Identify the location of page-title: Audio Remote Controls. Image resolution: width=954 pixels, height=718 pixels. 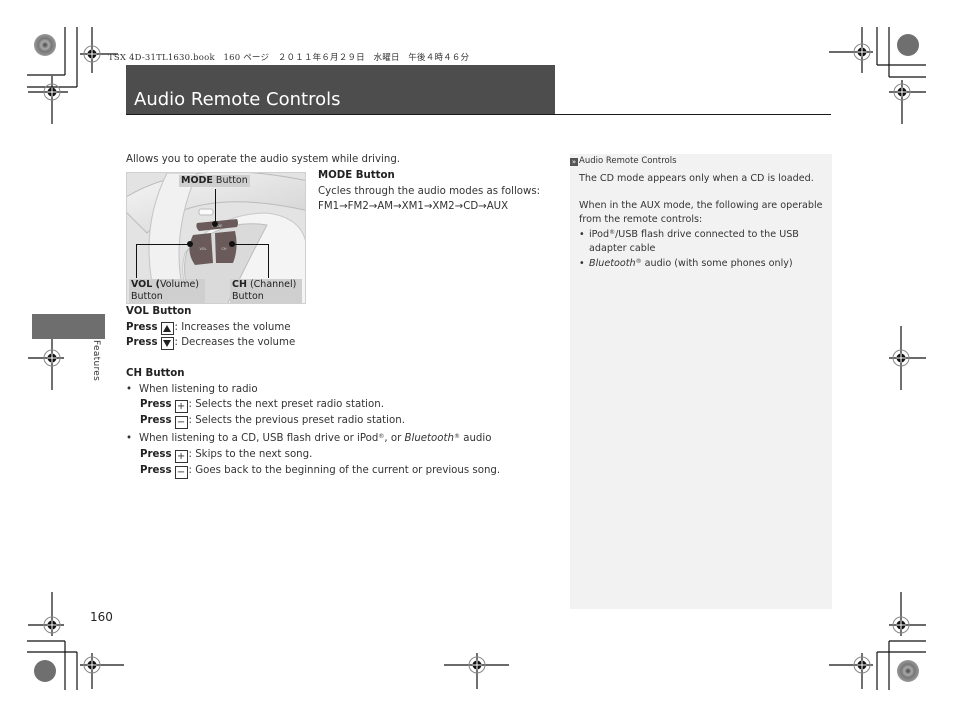
(237, 99).